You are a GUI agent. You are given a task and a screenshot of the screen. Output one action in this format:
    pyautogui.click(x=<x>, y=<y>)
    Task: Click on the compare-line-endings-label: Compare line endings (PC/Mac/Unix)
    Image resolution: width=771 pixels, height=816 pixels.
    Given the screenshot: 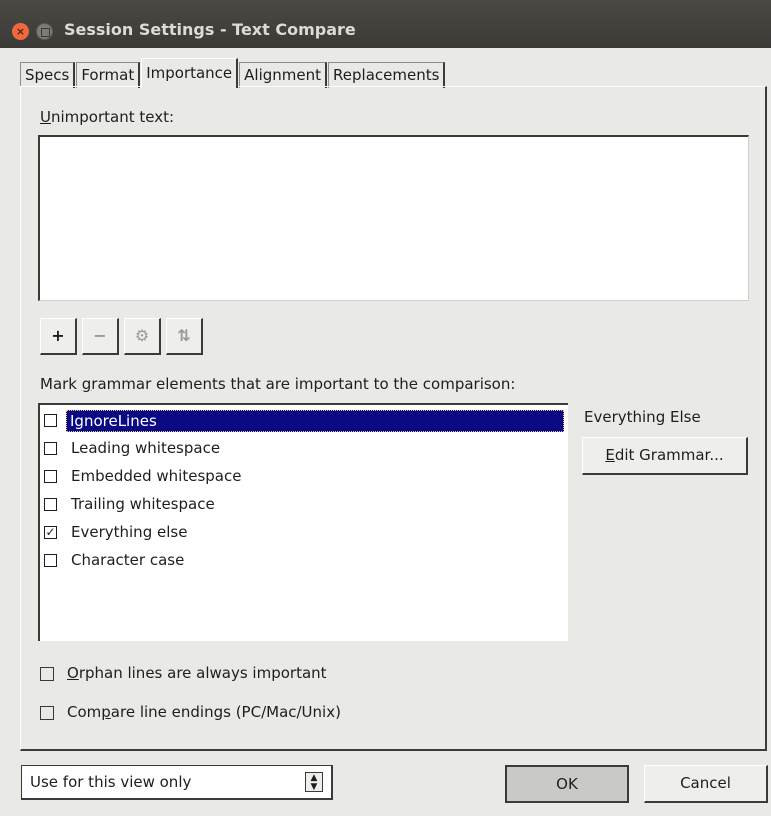 What is the action you would take?
    pyautogui.click(x=204, y=712)
    